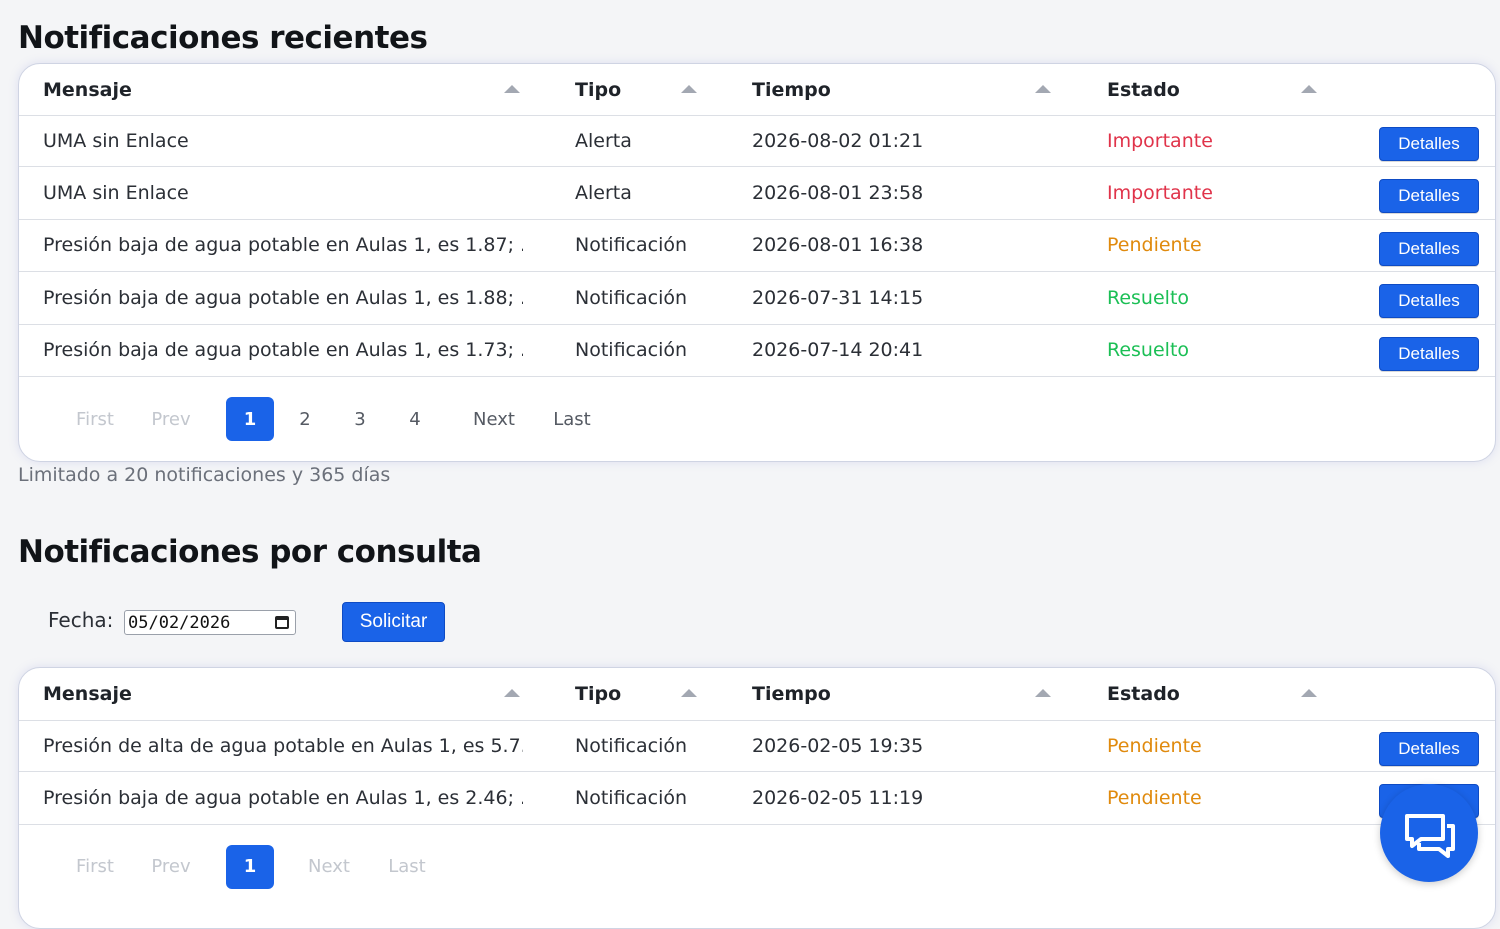  I want to click on solicitar-button: Solicitar, so click(393, 622).